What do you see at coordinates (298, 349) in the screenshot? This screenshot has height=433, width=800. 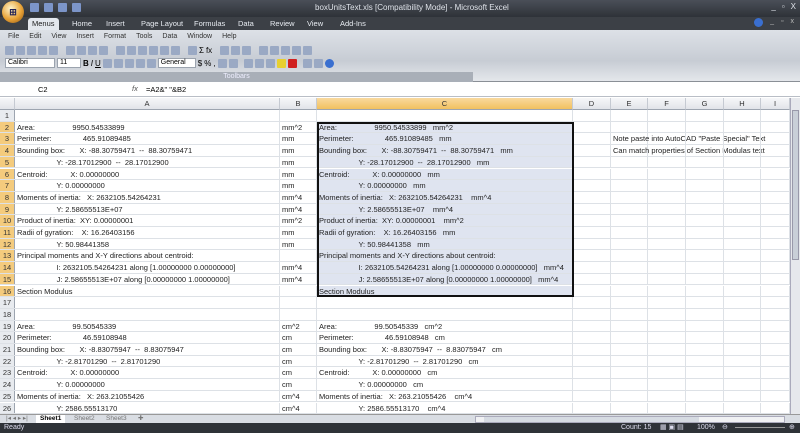 I see `cell-b21: cm` at bounding box center [298, 349].